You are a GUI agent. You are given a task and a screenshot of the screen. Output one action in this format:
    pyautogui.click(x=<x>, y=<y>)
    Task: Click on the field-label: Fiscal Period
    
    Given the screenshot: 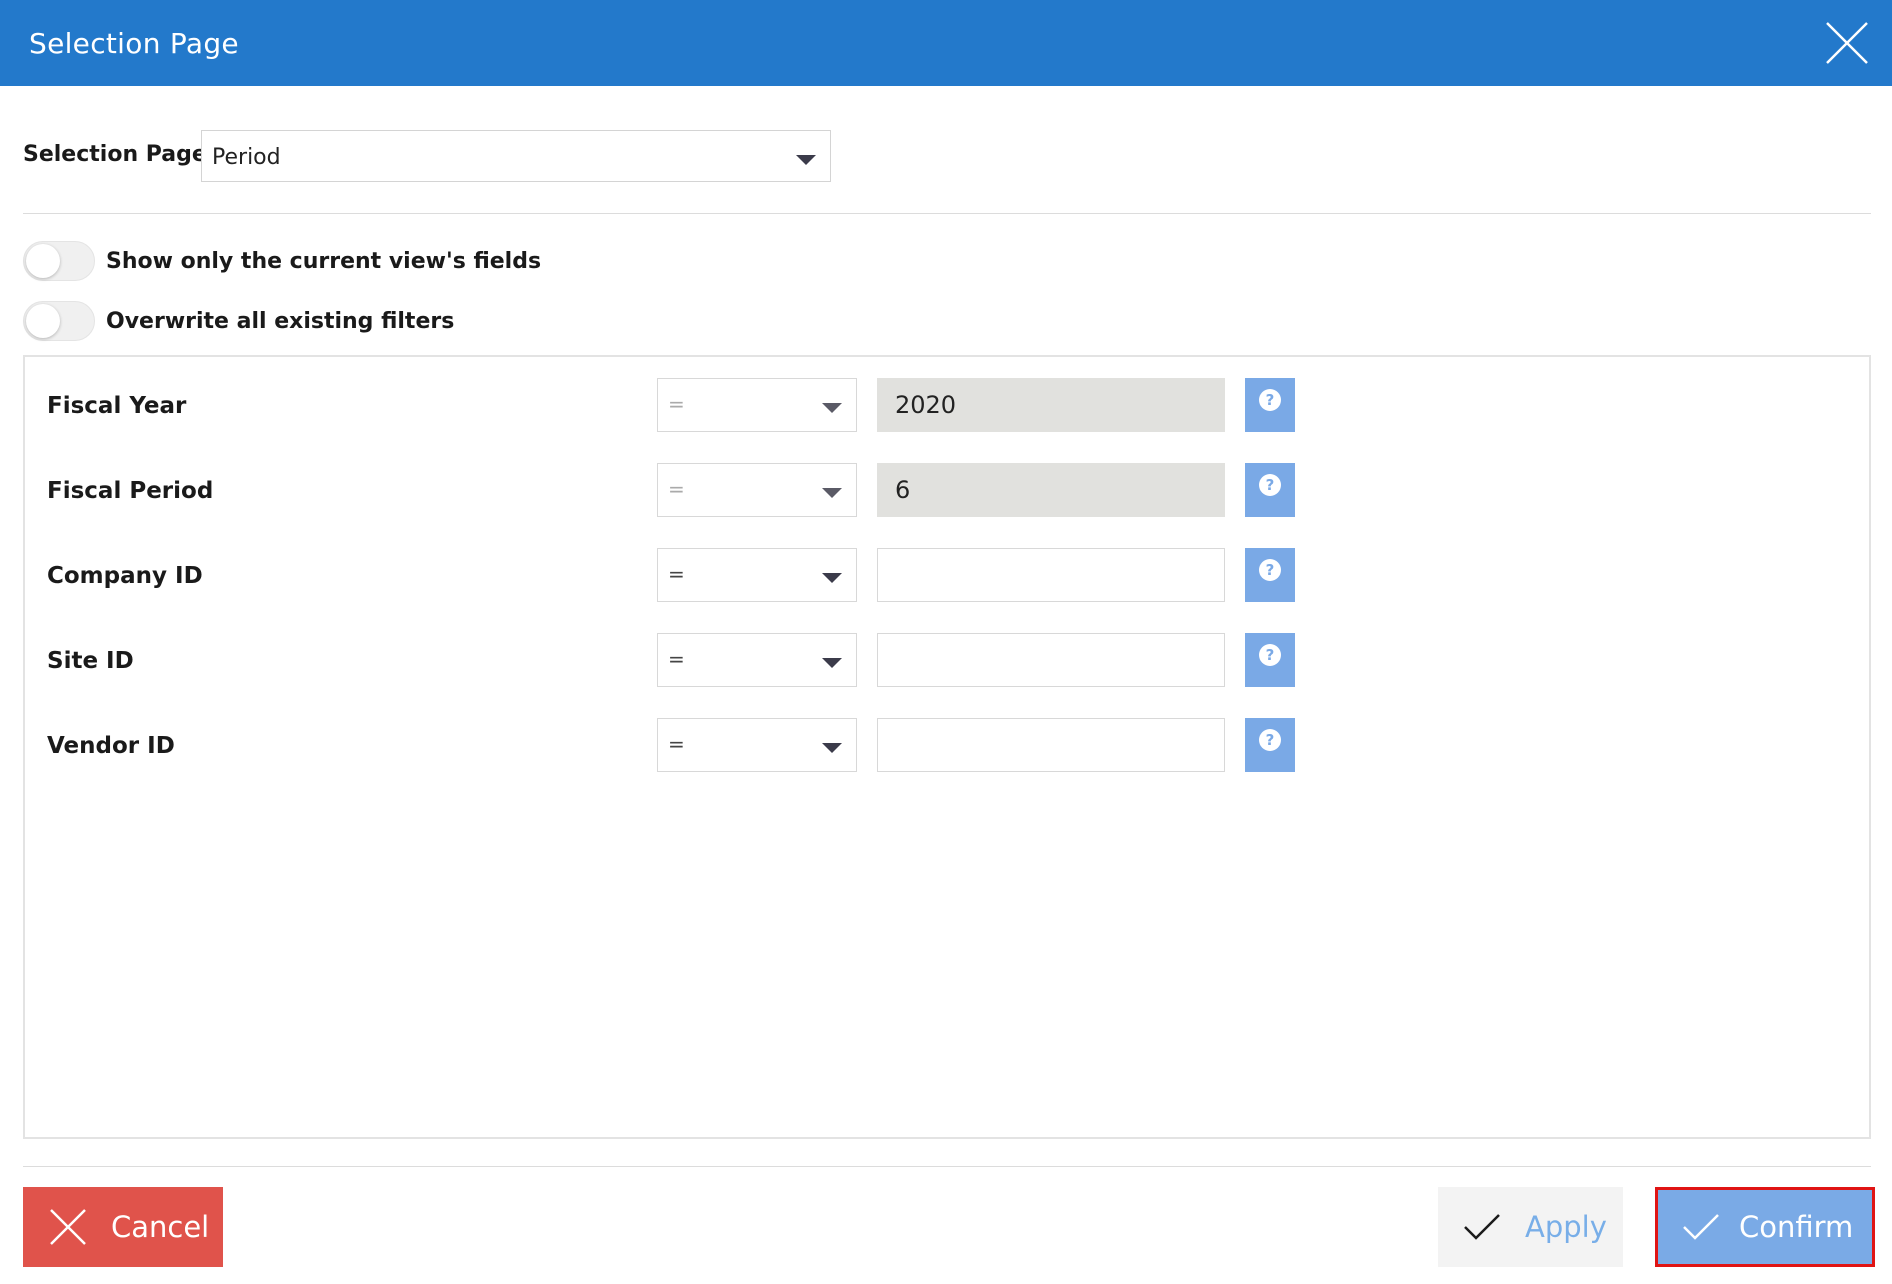 What is the action you would take?
    pyautogui.click(x=130, y=491)
    